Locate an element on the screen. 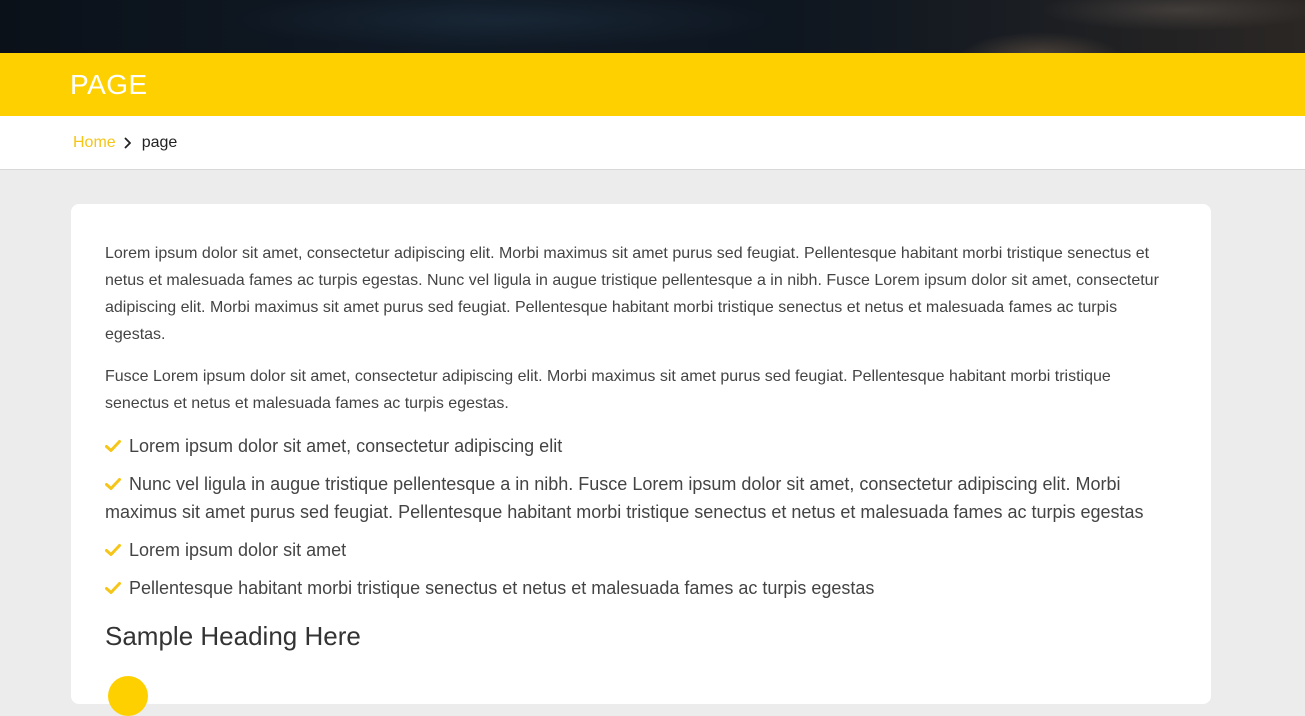 The image size is (1305, 716). feature-circle-icon is located at coordinates (128, 696).